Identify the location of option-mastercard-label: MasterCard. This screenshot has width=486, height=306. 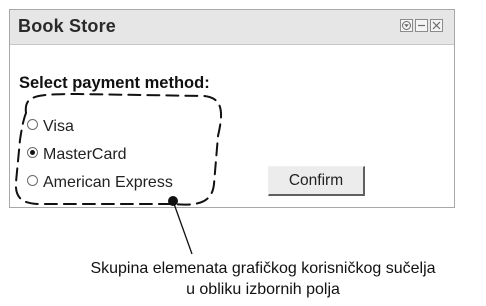
(85, 154).